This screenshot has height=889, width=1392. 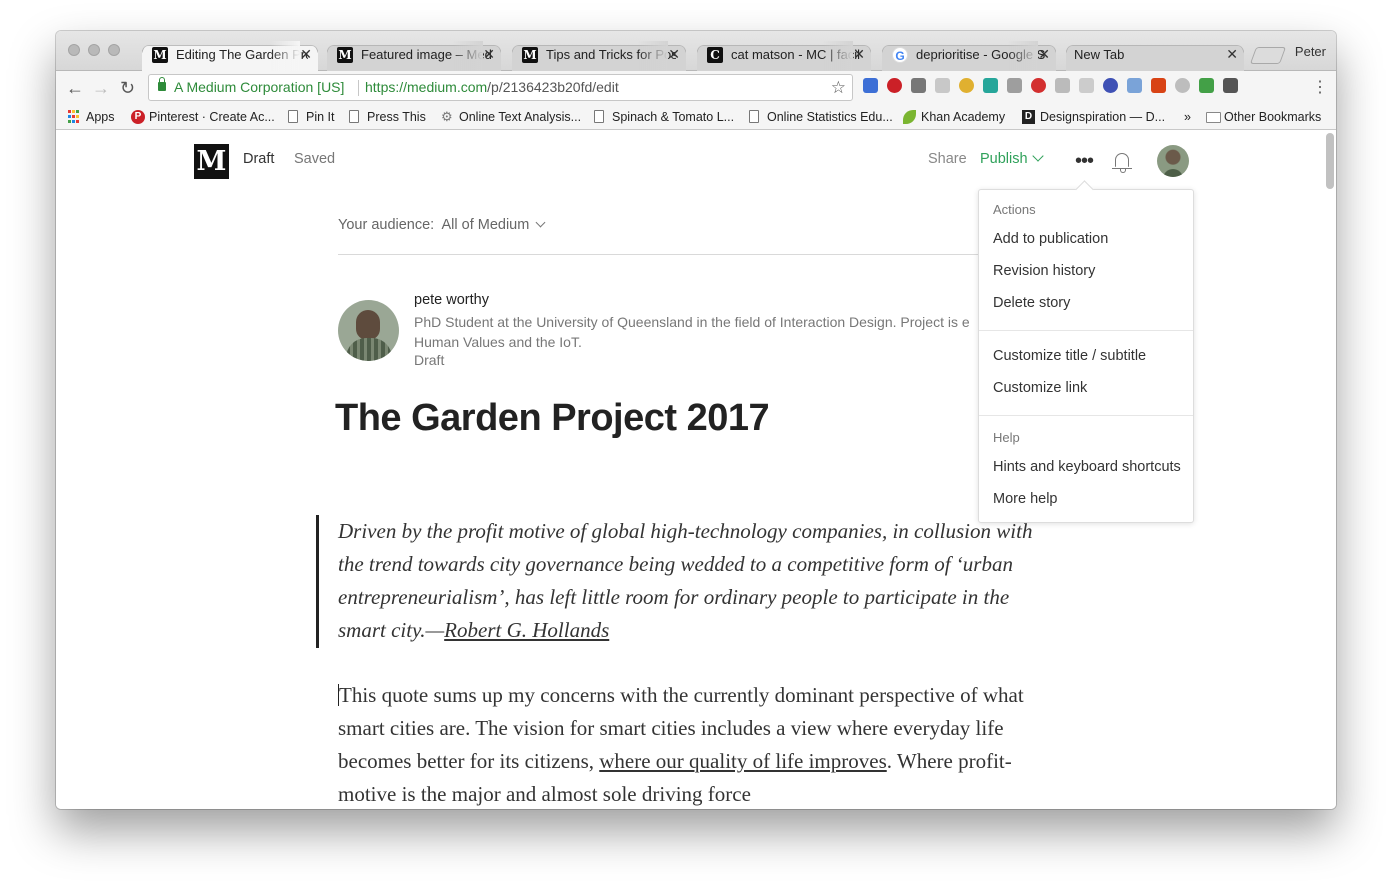 What do you see at coordinates (1330, 161) in the screenshot?
I see `page-scrollbar` at bounding box center [1330, 161].